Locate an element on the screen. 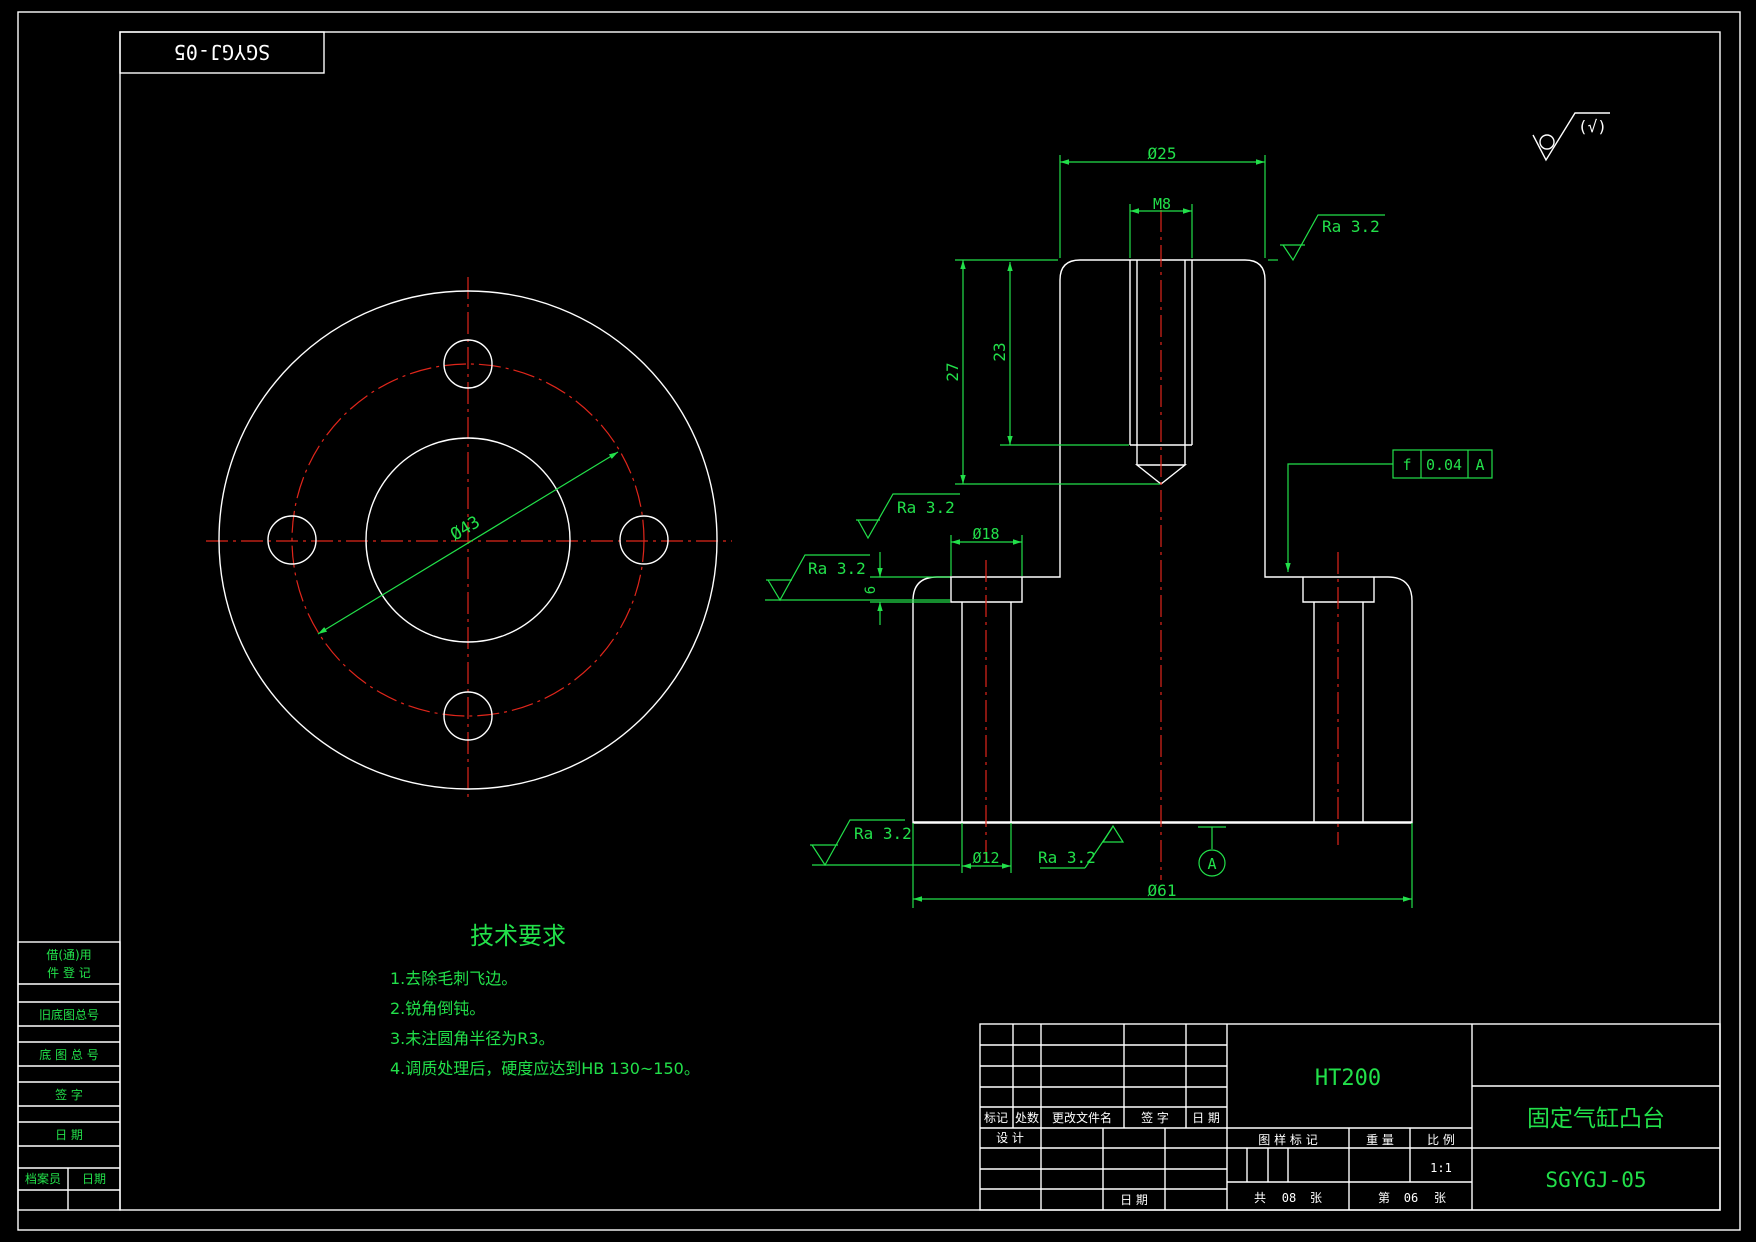 The image size is (1756, 1242). panel-text: 日 期 is located at coordinates (69, 1135).